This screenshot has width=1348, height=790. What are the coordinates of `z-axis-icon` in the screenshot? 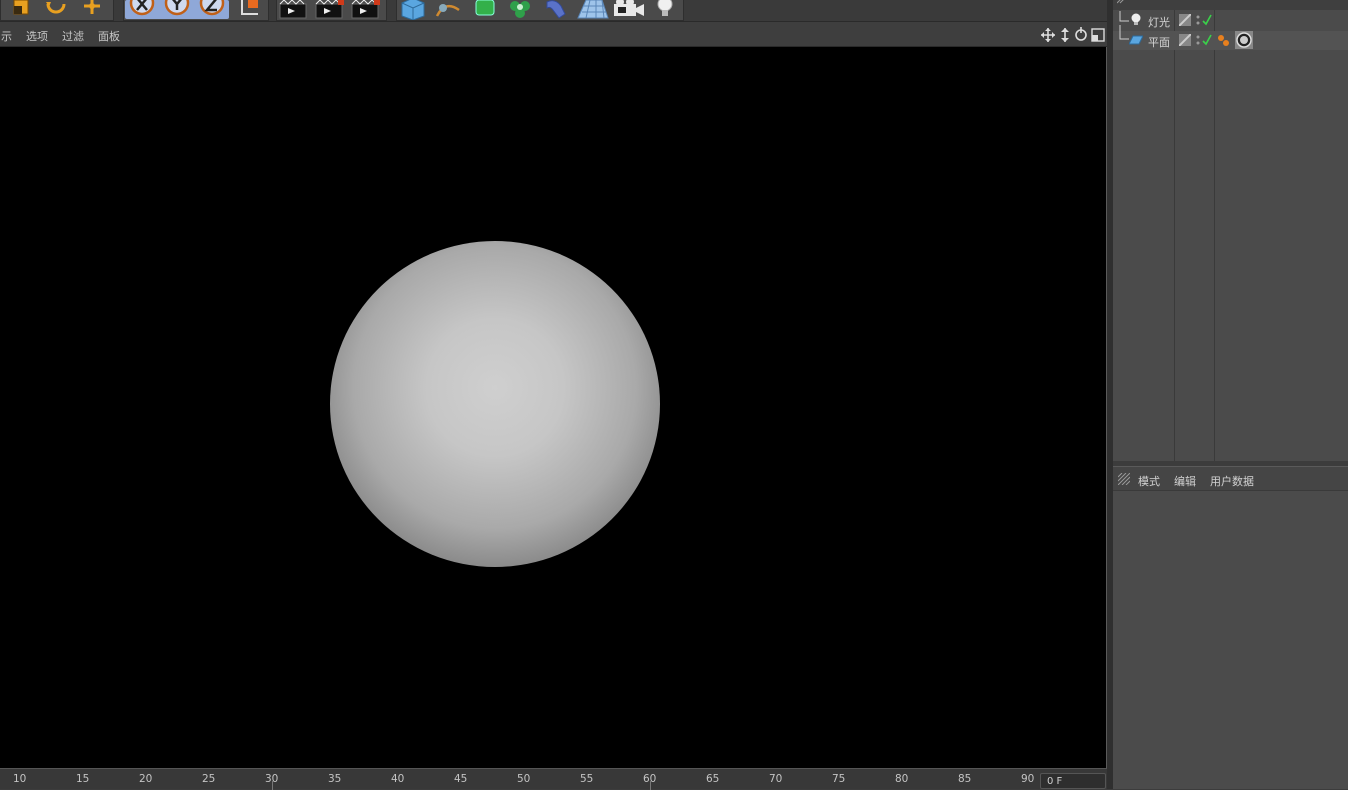 It's located at (212, 8).